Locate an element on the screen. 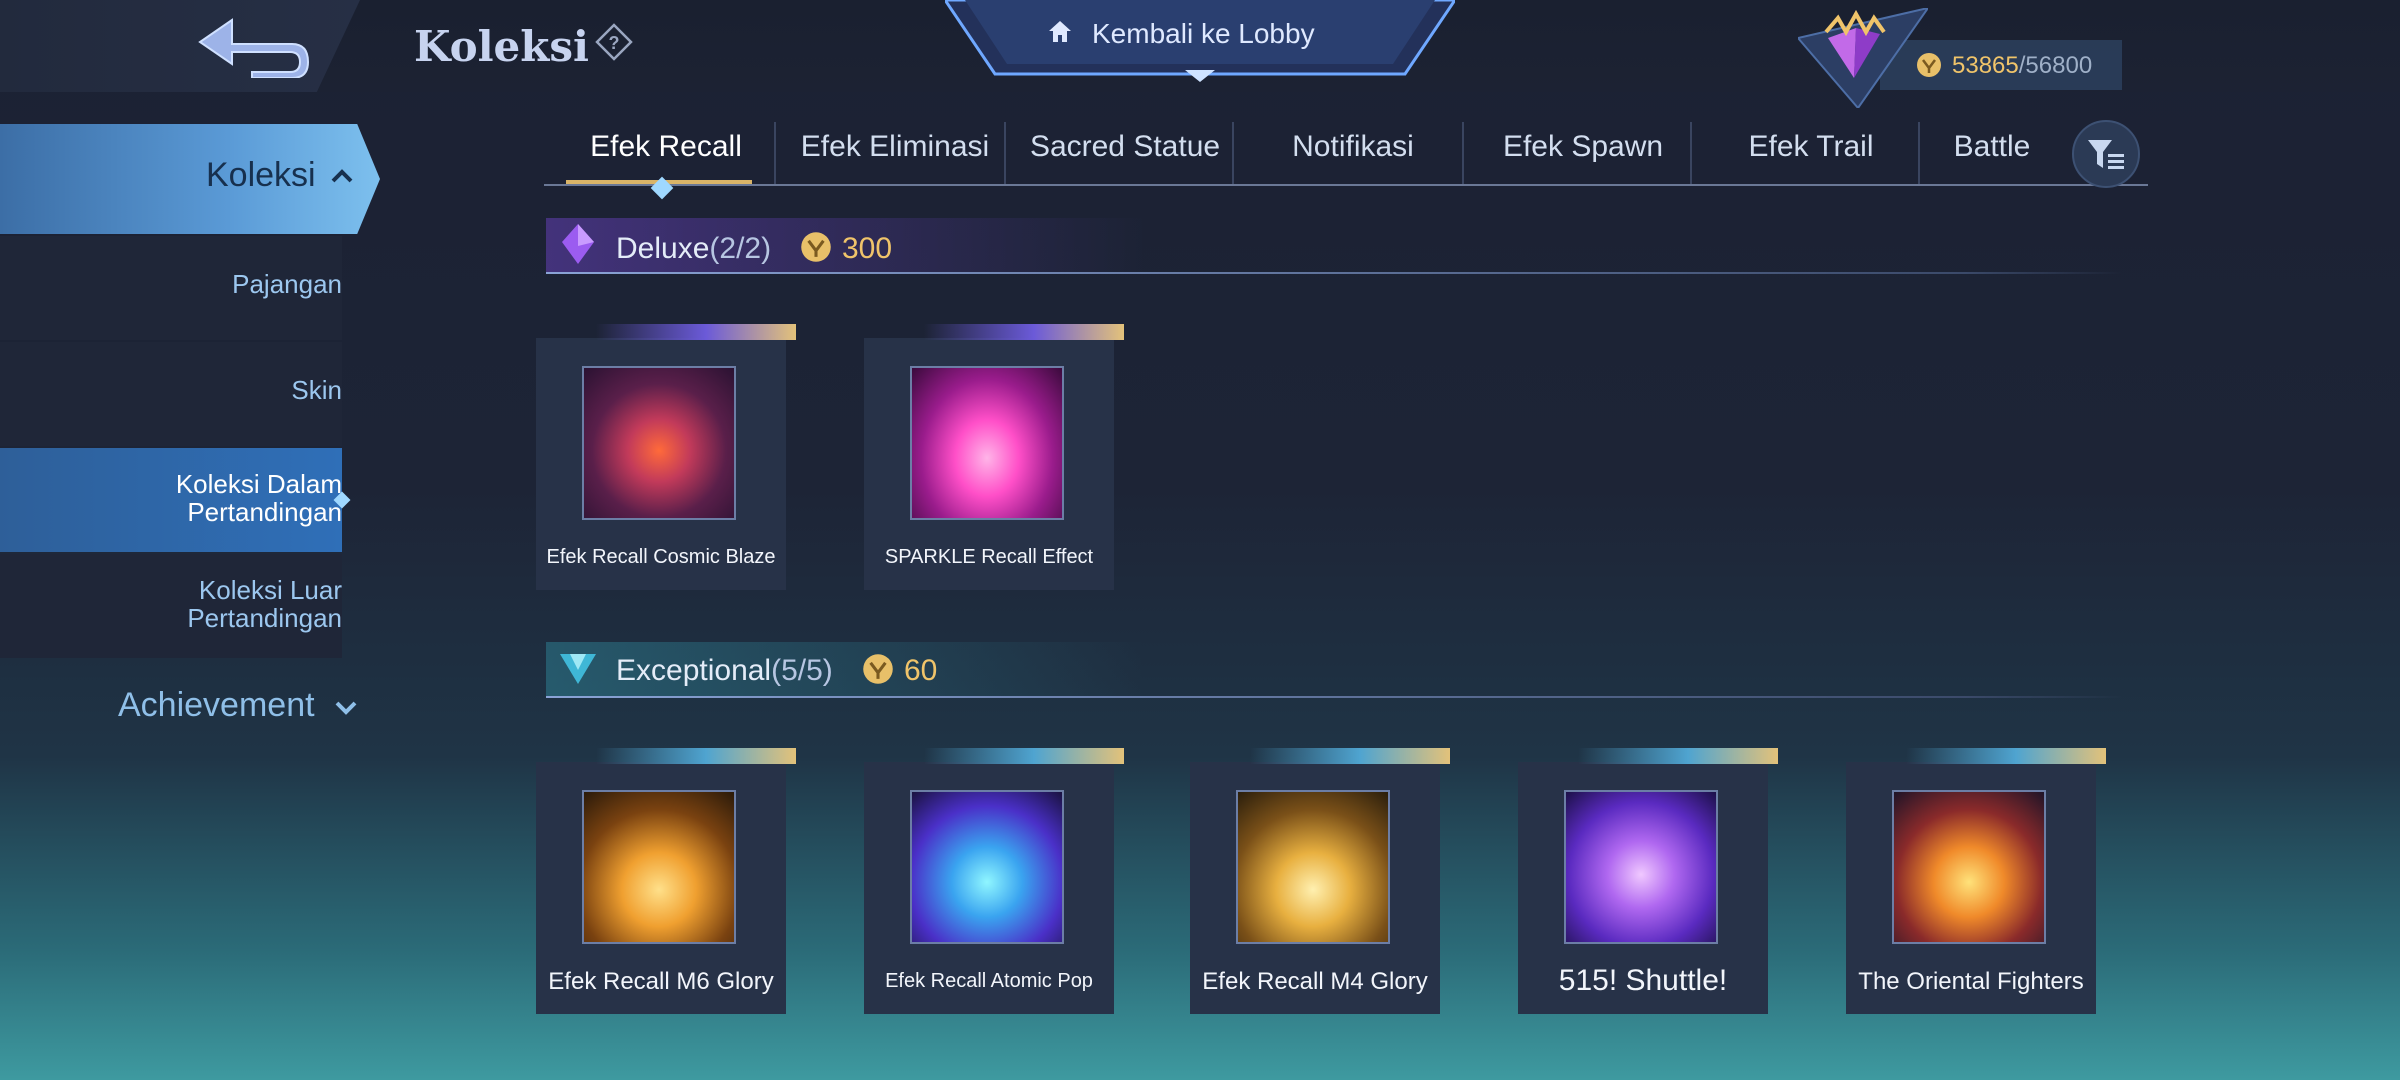 The image size is (2400, 1080). m6-glory-thumbnail is located at coordinates (659, 867).